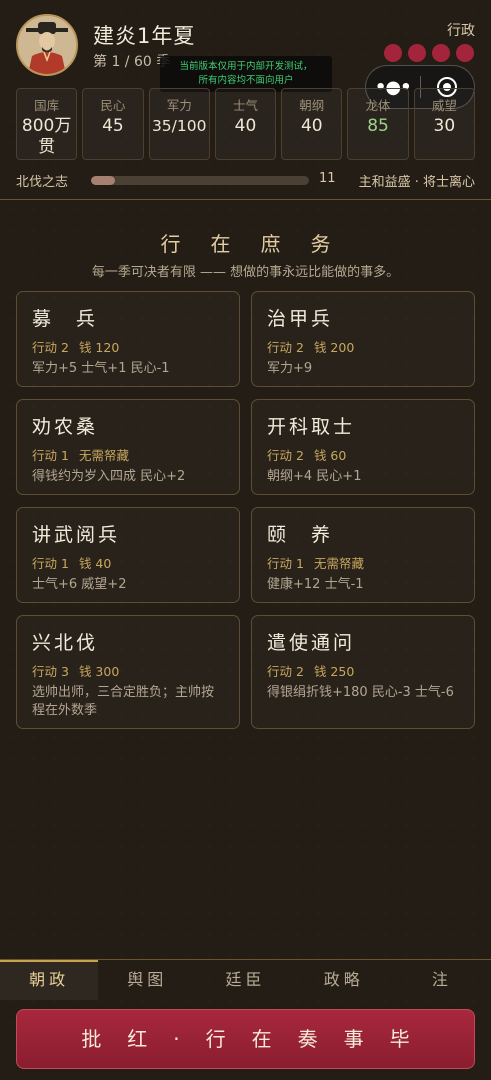  I want to click on task-effect: 选帅出师，三合定胜负；主帅按程在外数季, so click(123, 701).